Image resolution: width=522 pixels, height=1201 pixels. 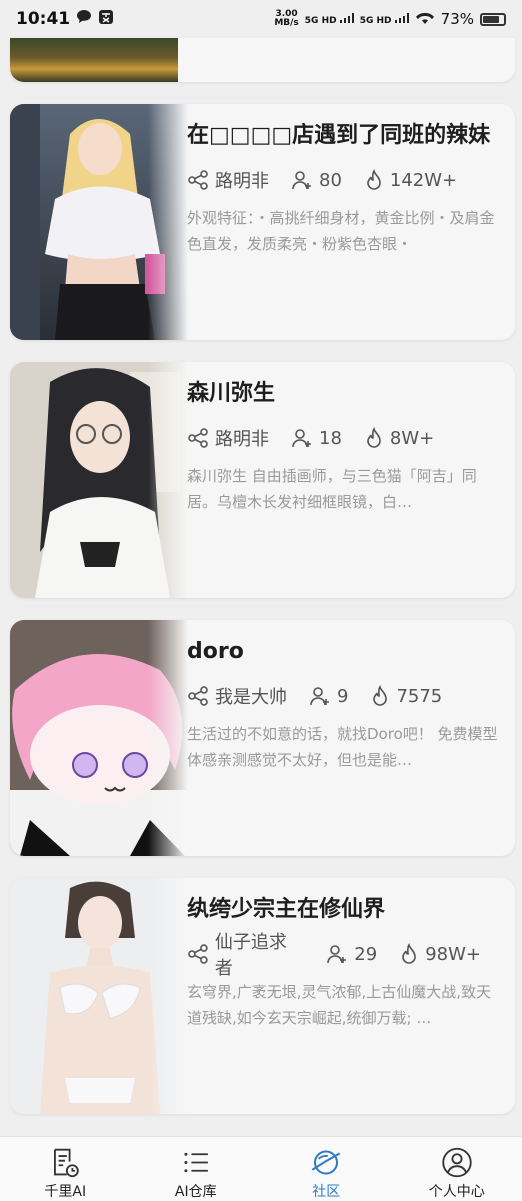 What do you see at coordinates (286, 19) in the screenshot?
I see `network-speed: 3.00 MB/s` at bounding box center [286, 19].